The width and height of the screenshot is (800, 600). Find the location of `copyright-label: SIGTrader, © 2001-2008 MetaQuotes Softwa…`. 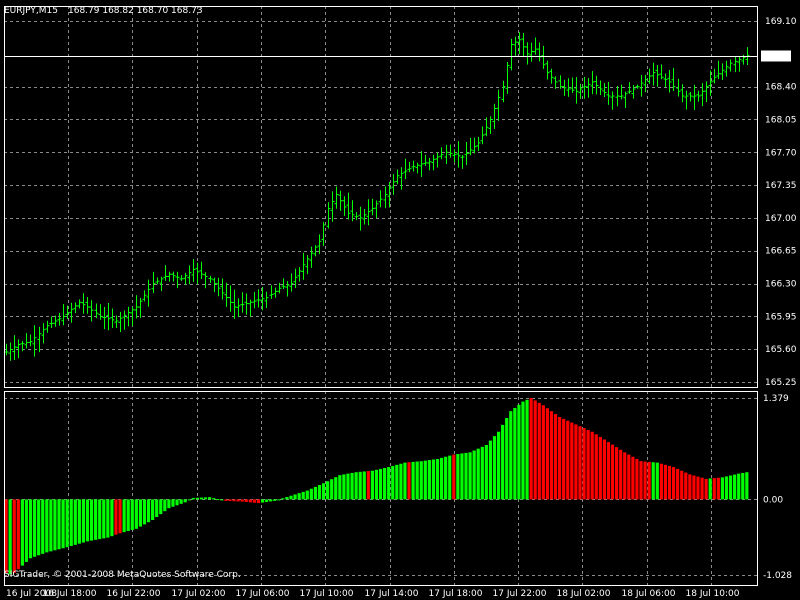

copyright-label: SIGTrader, © 2001-2008 MetaQuotes Softwa… is located at coordinates (122, 575).